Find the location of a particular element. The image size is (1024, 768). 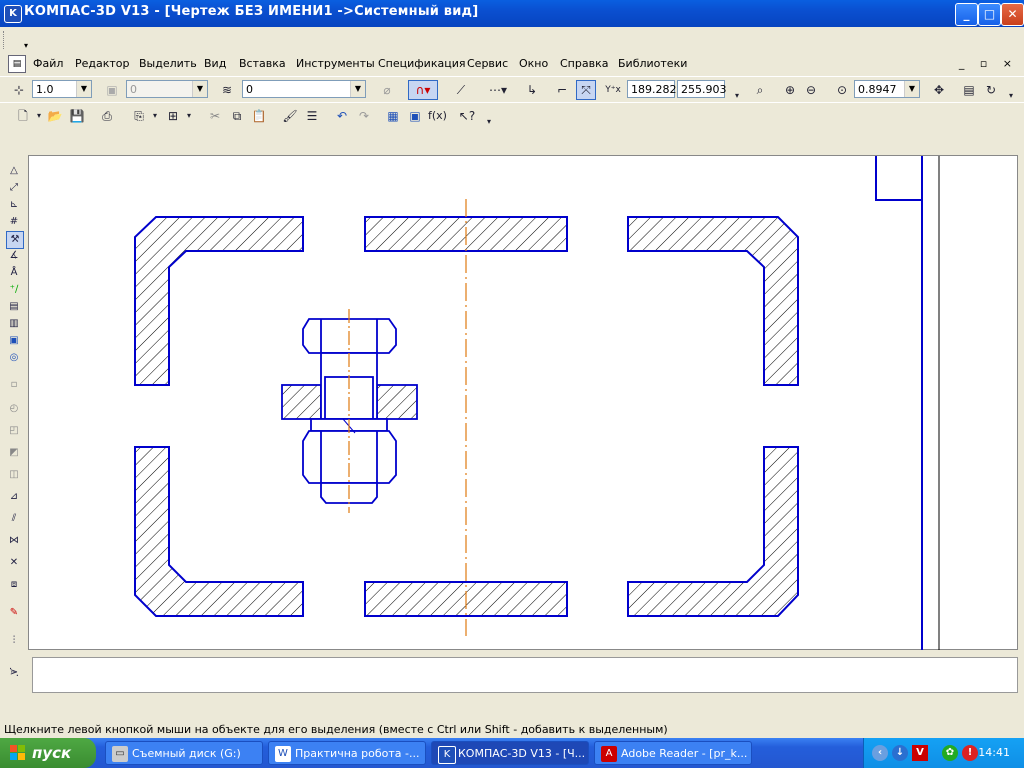

offset-icon: ⫽ is located at coordinates (14, 519).